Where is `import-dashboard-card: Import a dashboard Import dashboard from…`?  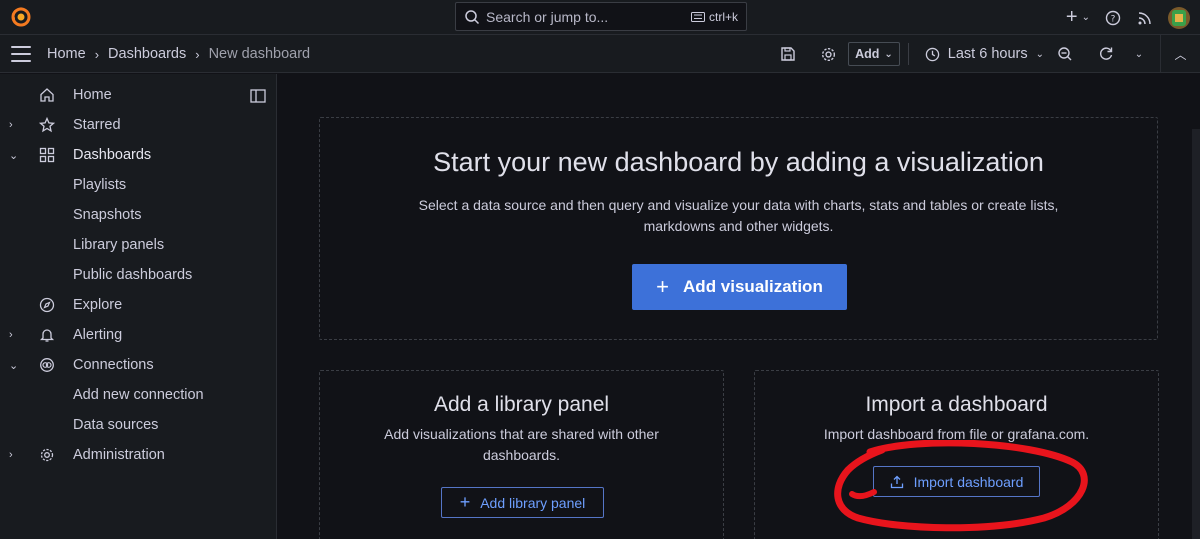 import-dashboard-card: Import a dashboard Import dashboard from… is located at coordinates (956, 454).